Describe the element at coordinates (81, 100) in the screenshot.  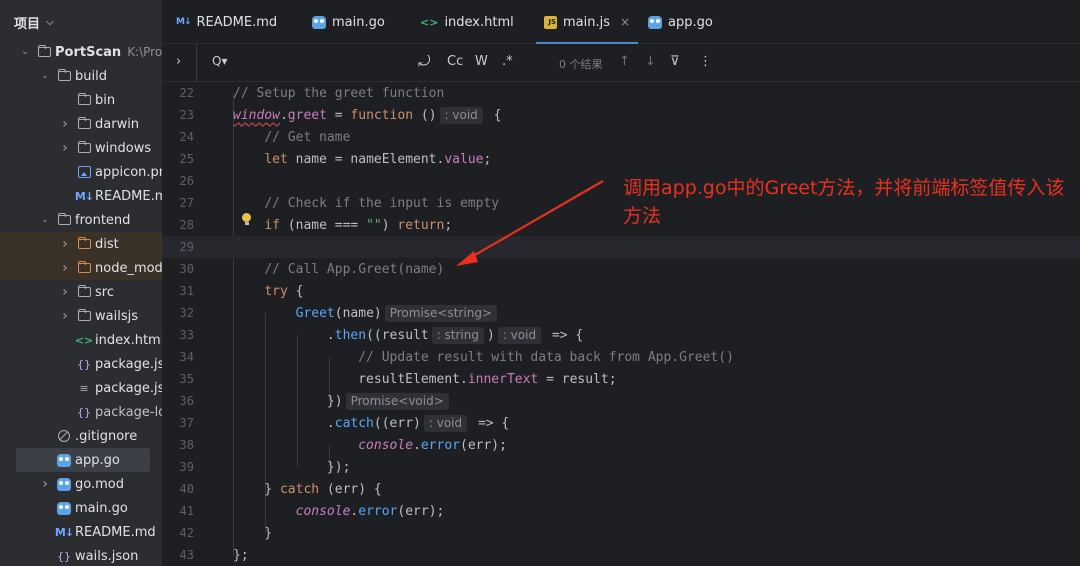
I see `project-tree-item: bin` at that location.